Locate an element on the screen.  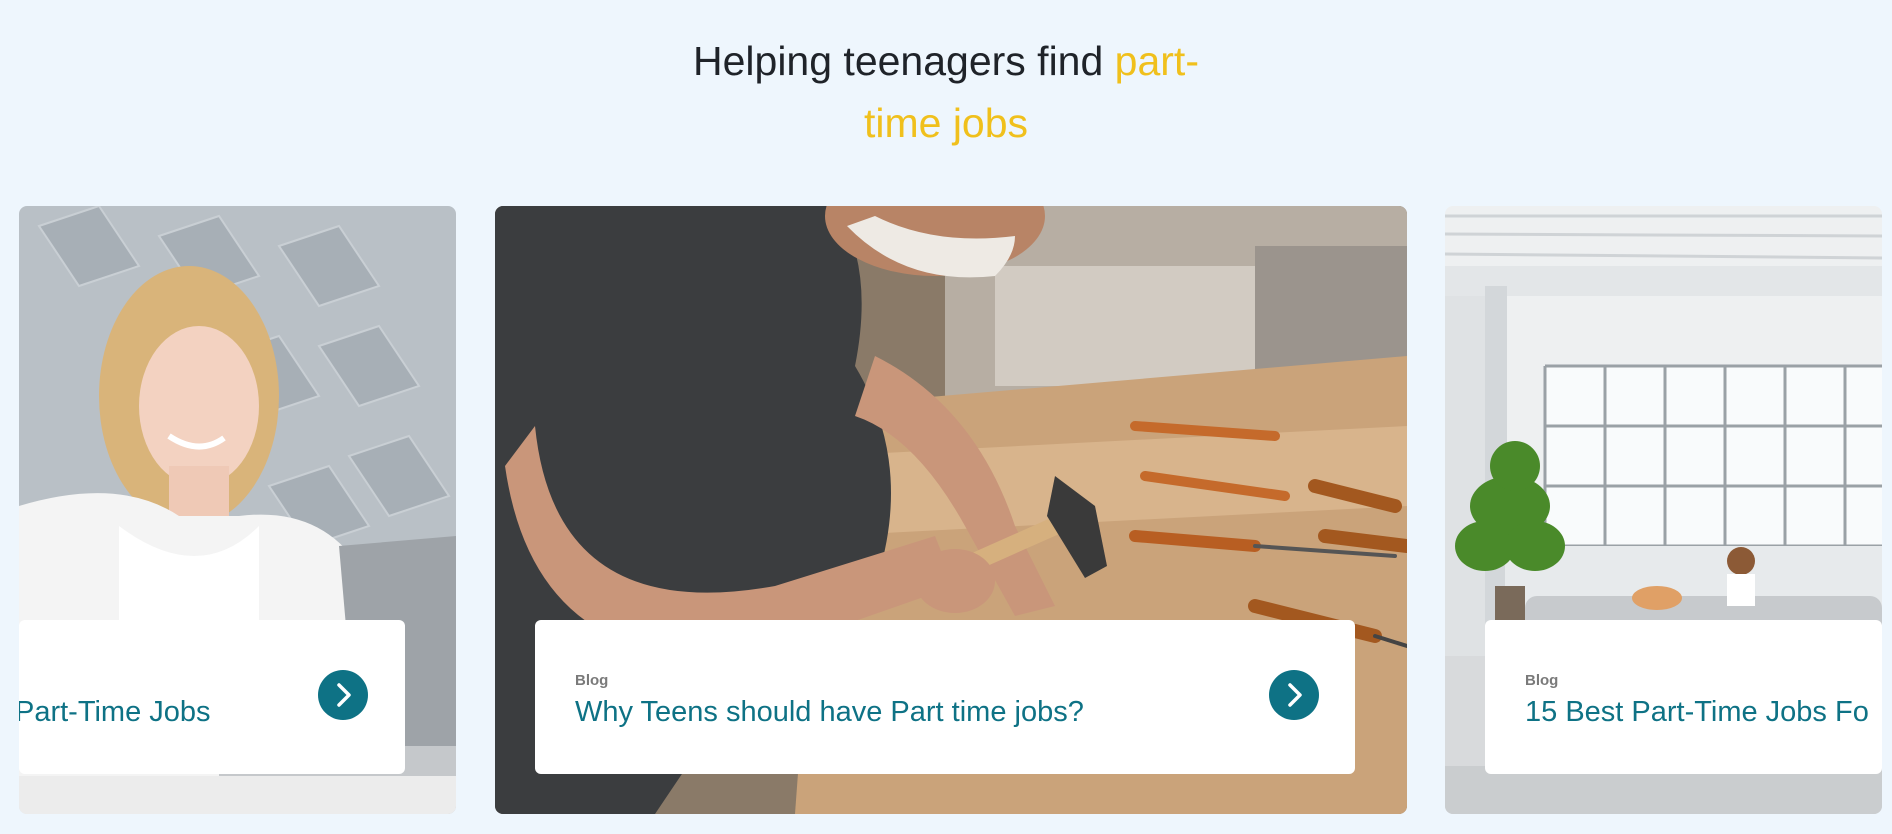
card-info-box: Part-Time Jobs is located at coordinates (212, 697).